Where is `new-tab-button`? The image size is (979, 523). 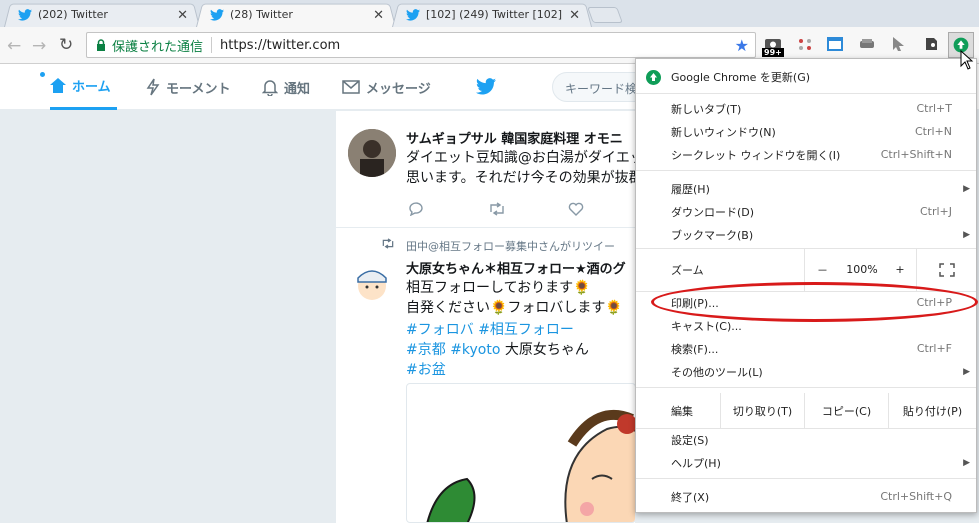 new-tab-button is located at coordinates (605, 15).